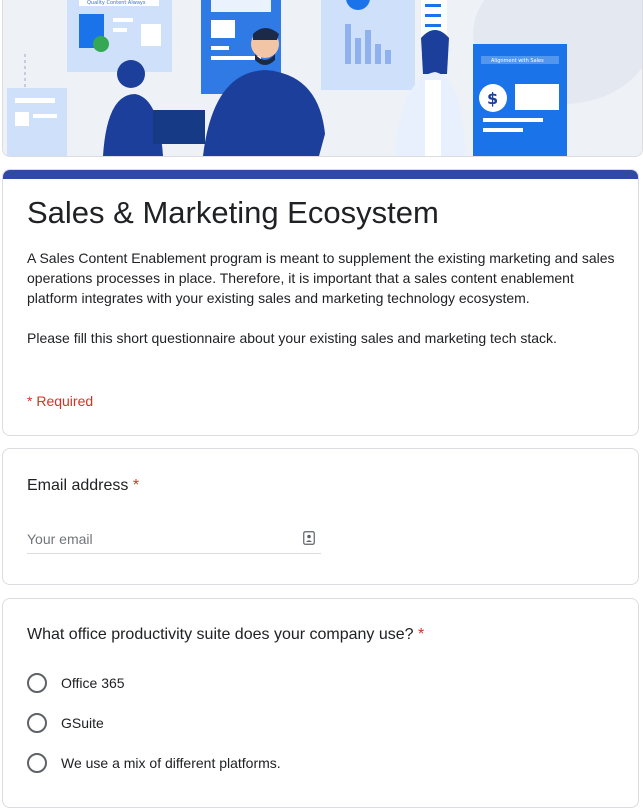 The image size is (643, 808). I want to click on email-field-container, so click(174, 541).